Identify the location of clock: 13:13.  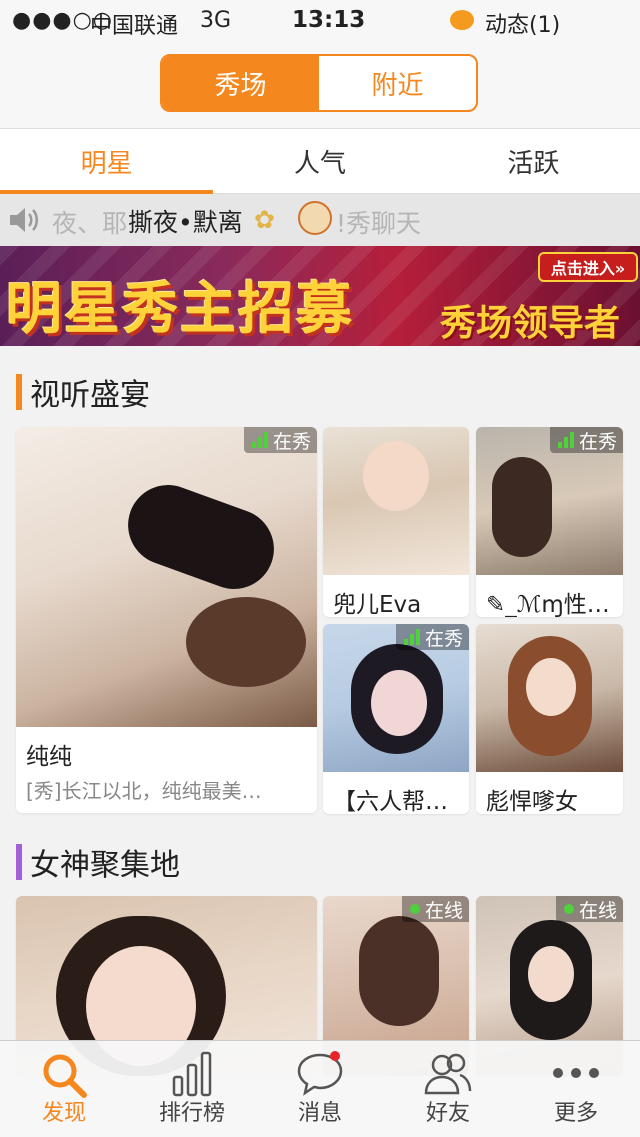
(329, 20).